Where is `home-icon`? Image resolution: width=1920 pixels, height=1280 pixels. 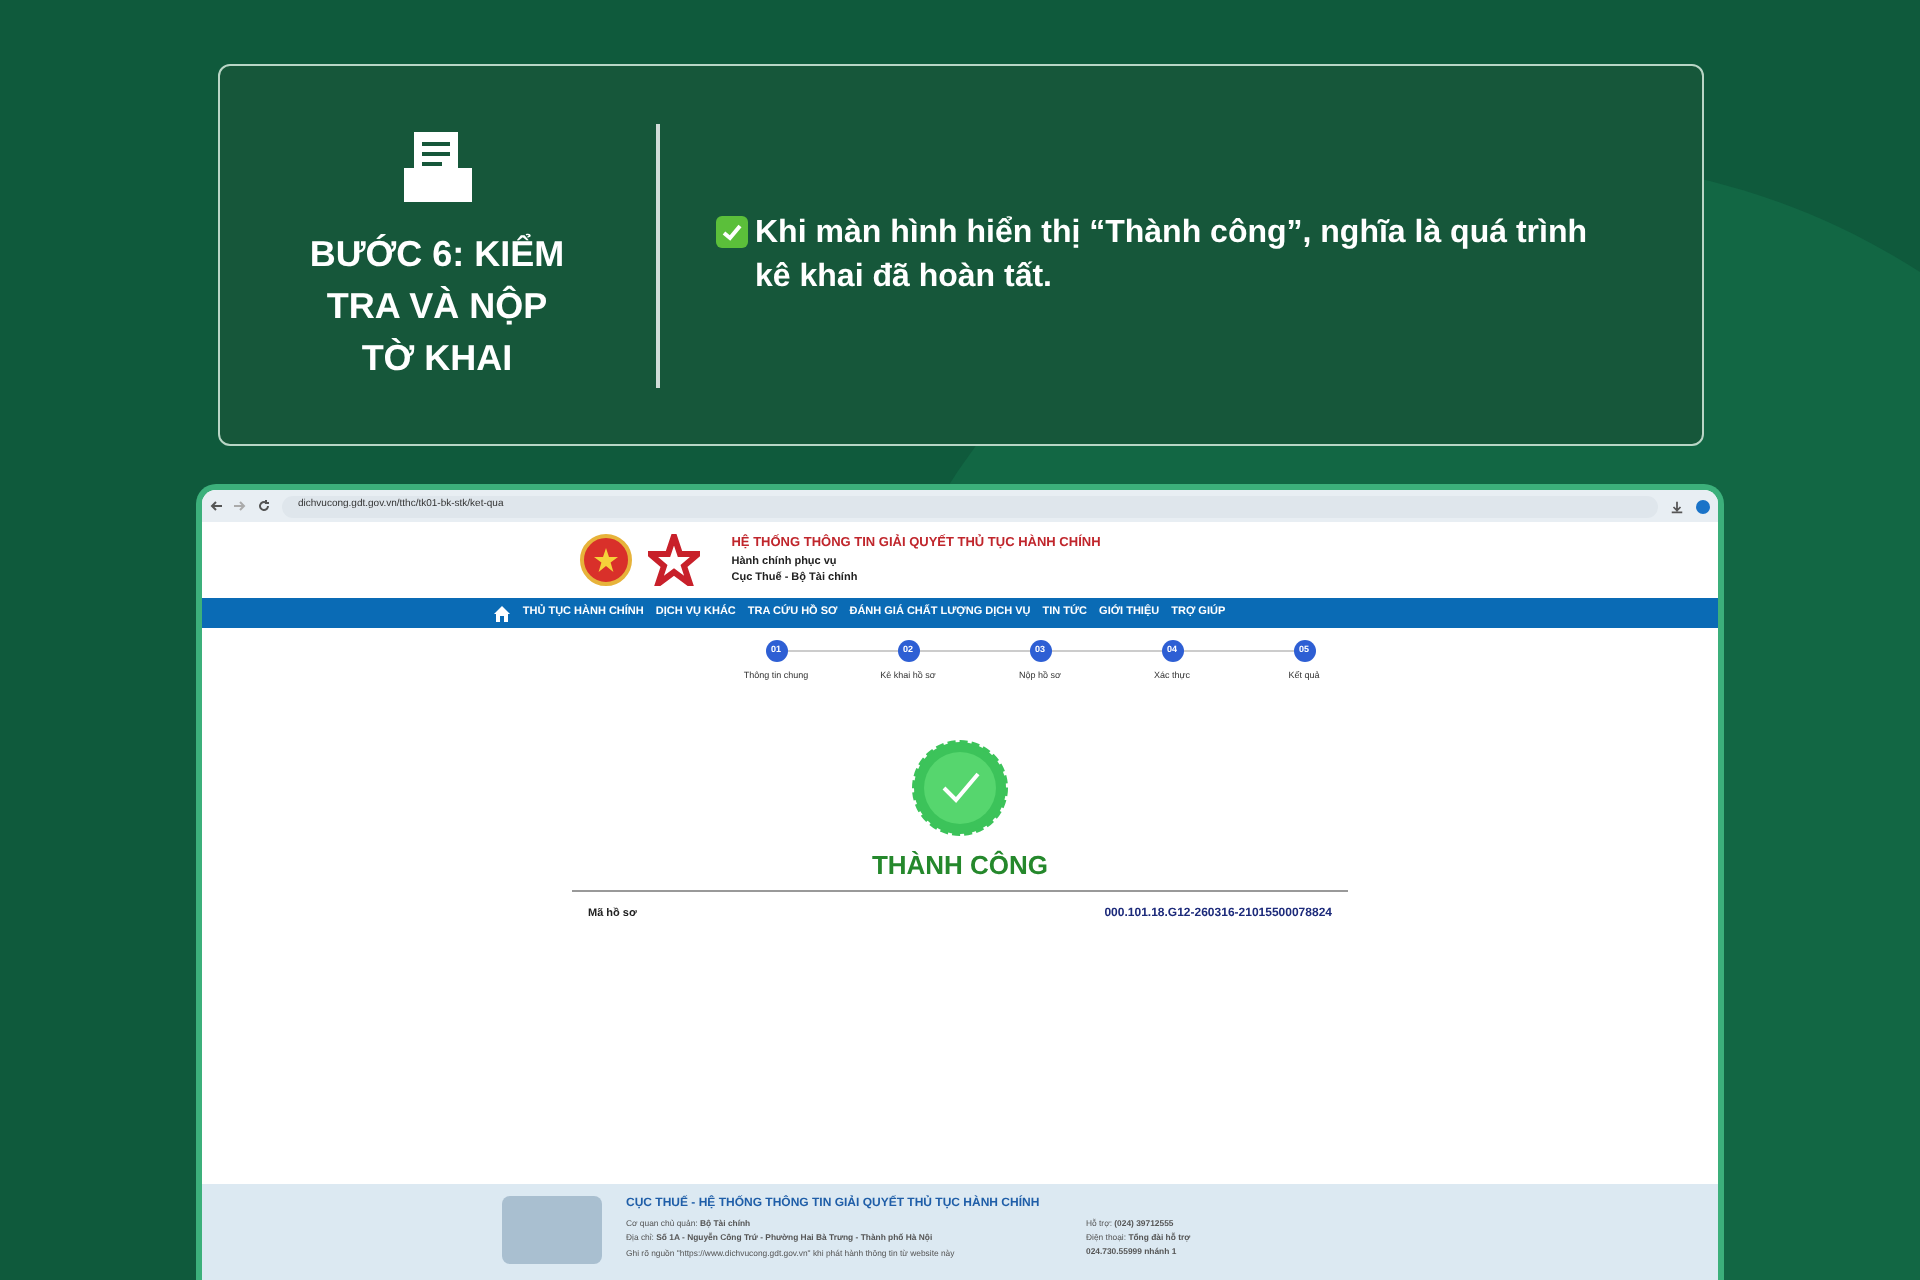 home-icon is located at coordinates (502, 613).